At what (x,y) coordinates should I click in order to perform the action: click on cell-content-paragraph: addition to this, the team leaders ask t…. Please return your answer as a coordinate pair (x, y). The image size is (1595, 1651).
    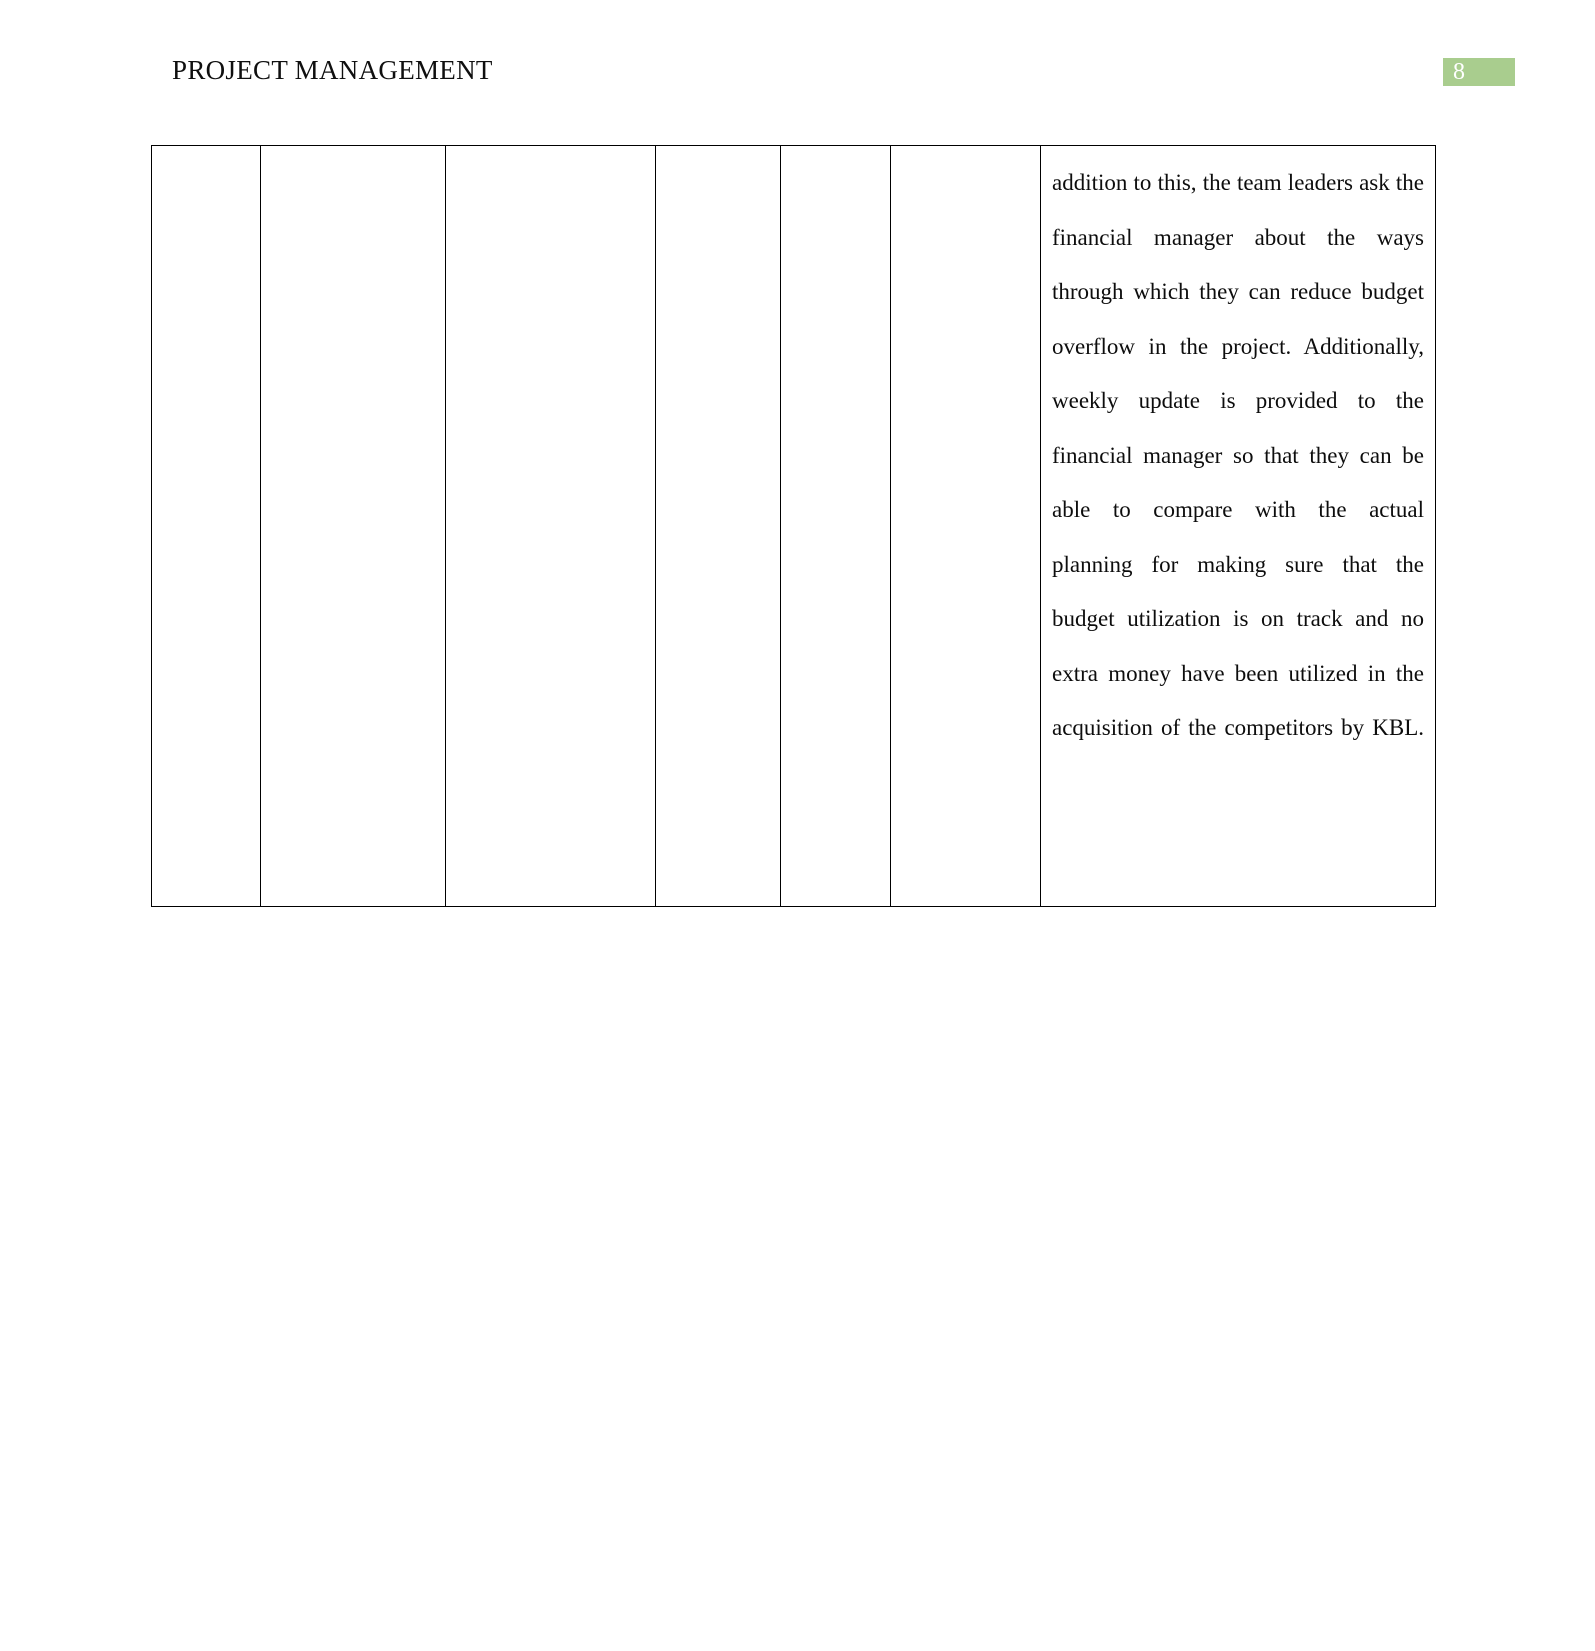
    Looking at the image, I should click on (1238, 455).